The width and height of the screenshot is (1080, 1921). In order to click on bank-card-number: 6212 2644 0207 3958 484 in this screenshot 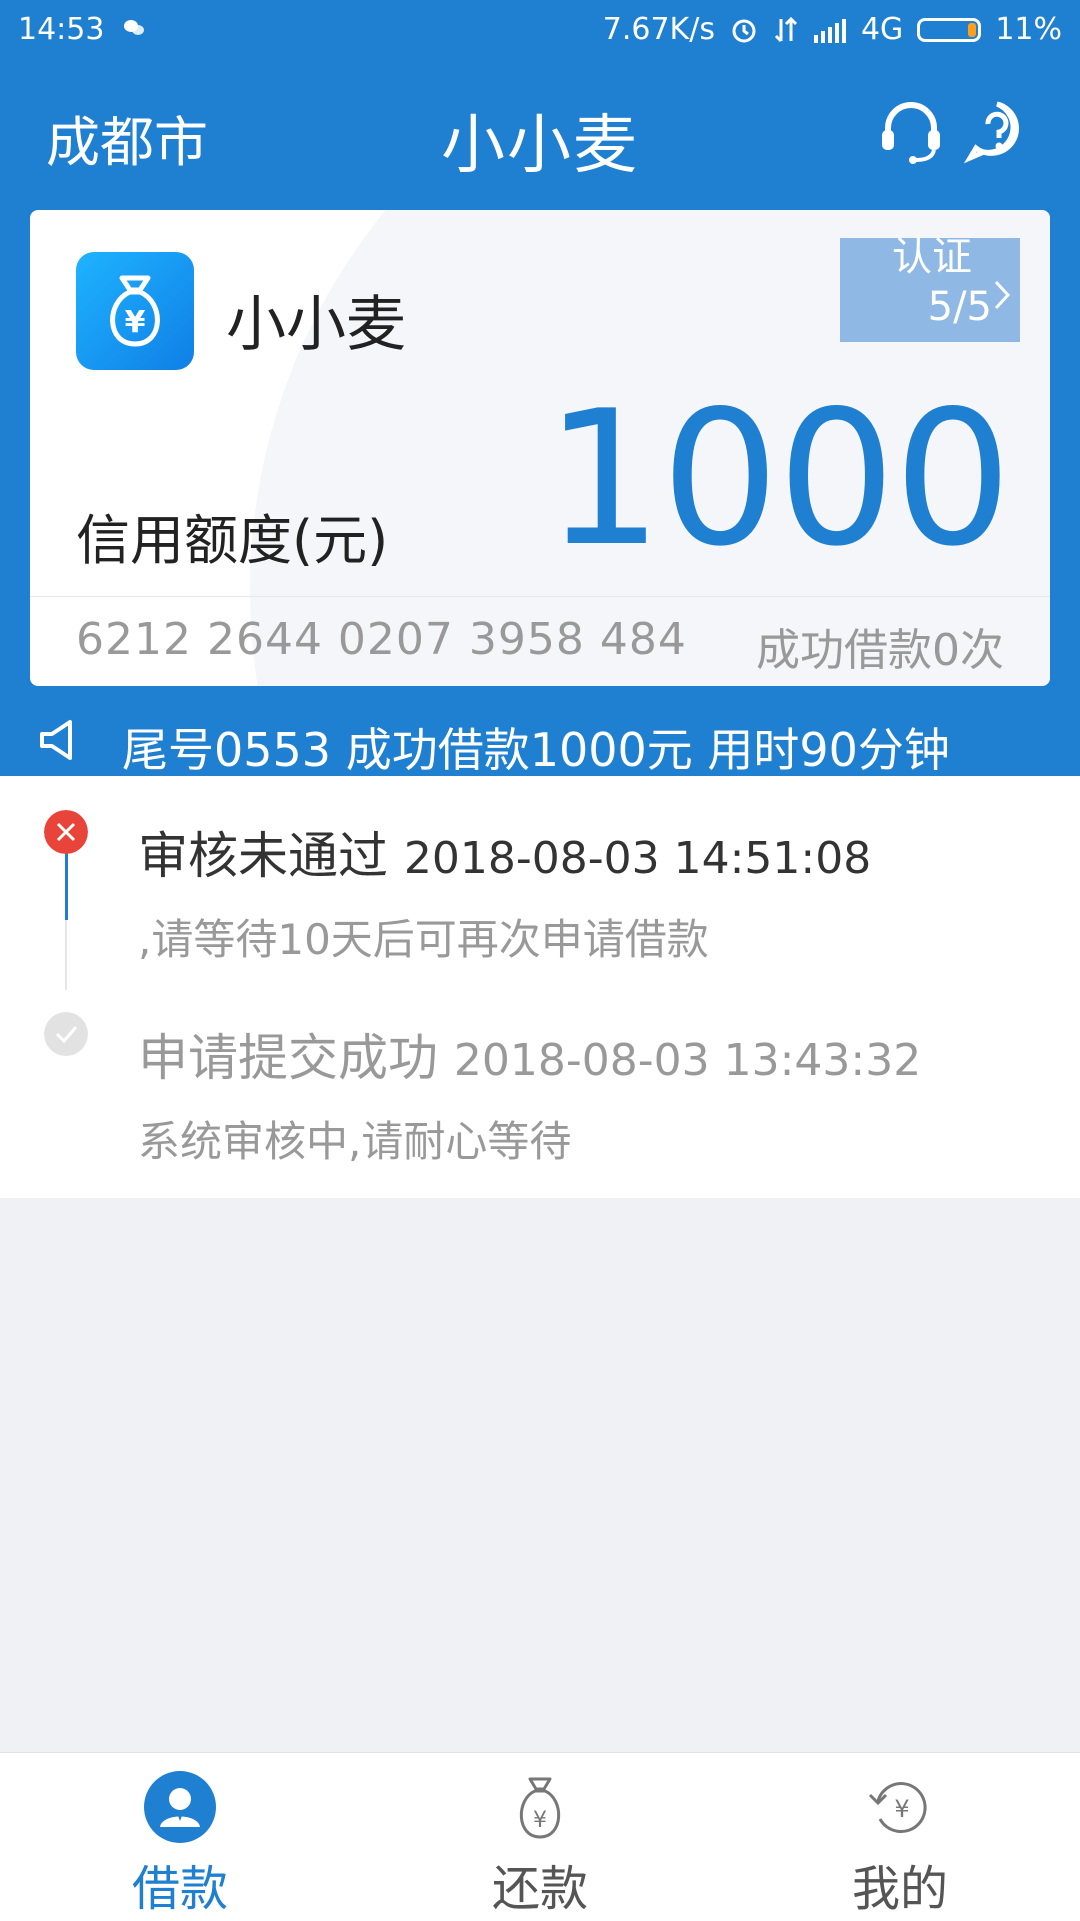, I will do `click(381, 639)`.